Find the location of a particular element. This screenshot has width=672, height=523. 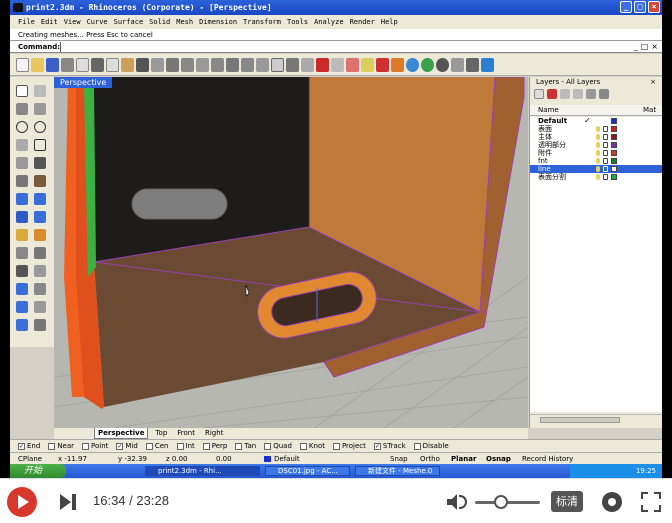

analyze-icon is located at coordinates (22, 325).